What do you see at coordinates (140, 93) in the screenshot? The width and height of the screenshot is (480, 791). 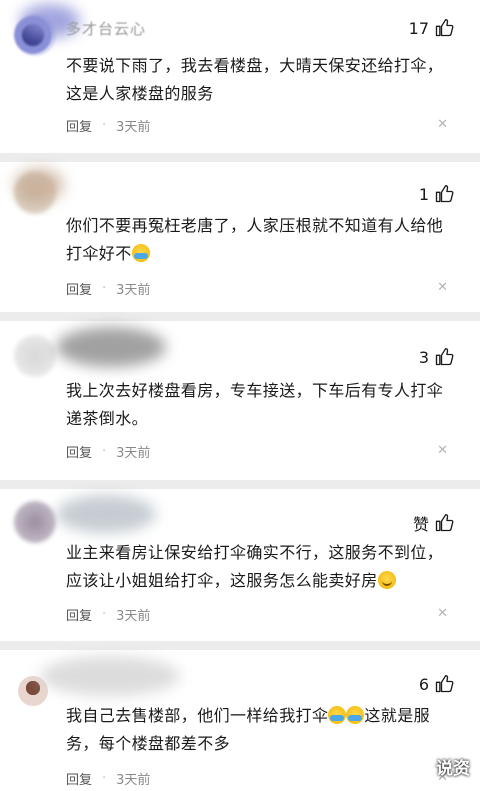 I see `comment-line: 这是人家楼盘的服务` at bounding box center [140, 93].